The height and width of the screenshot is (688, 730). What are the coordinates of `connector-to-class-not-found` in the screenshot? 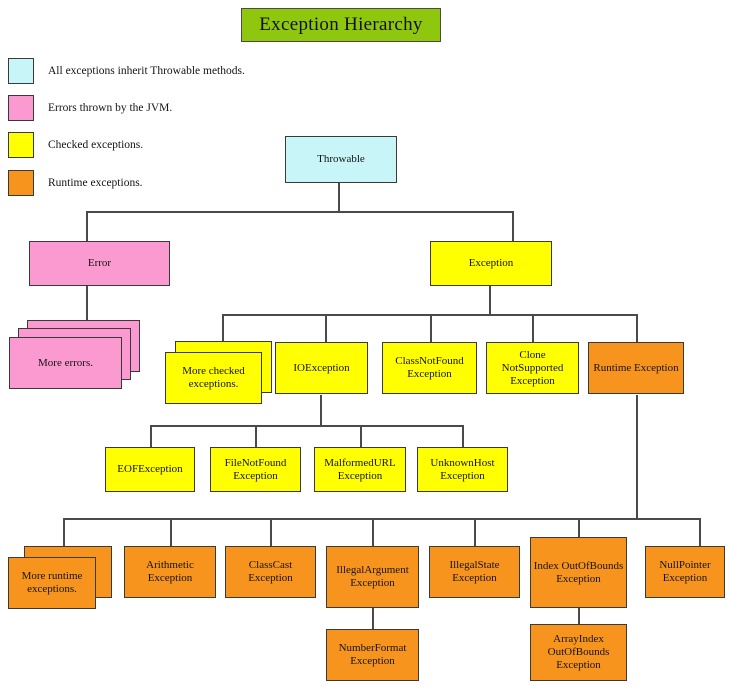 It's located at (431, 328).